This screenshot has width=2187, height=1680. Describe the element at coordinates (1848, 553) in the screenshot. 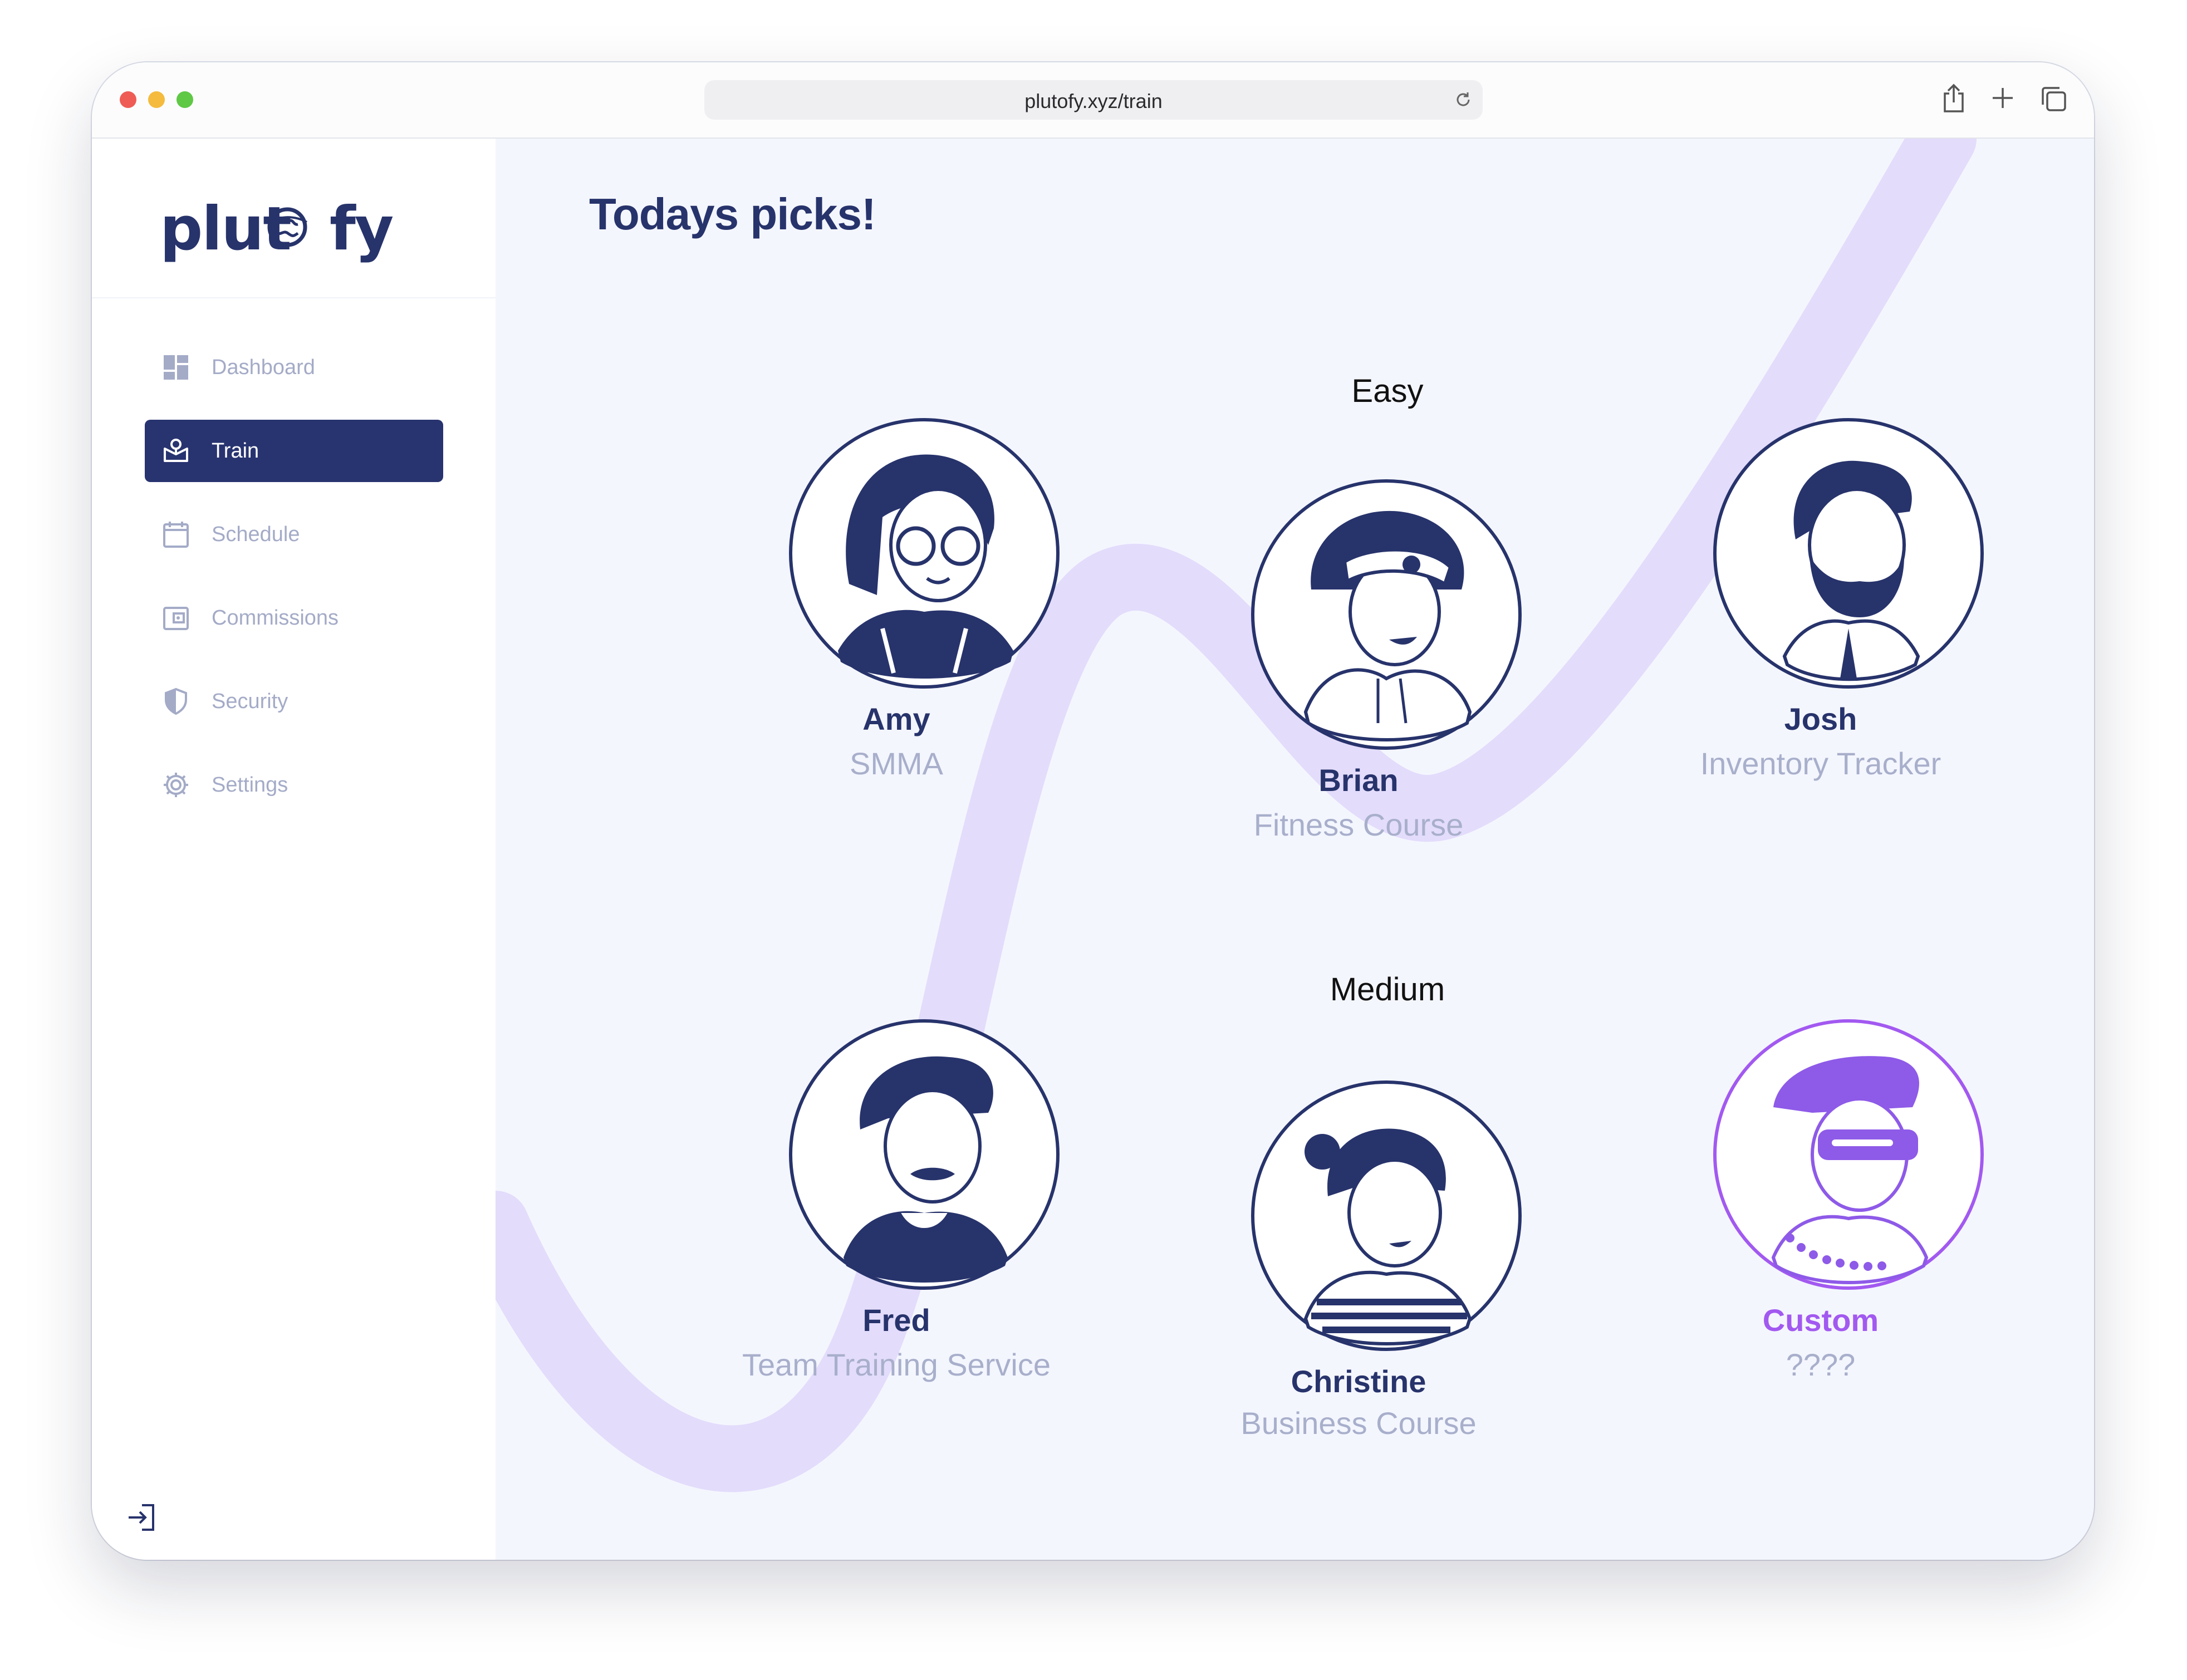

I see `josh-avatar` at that location.